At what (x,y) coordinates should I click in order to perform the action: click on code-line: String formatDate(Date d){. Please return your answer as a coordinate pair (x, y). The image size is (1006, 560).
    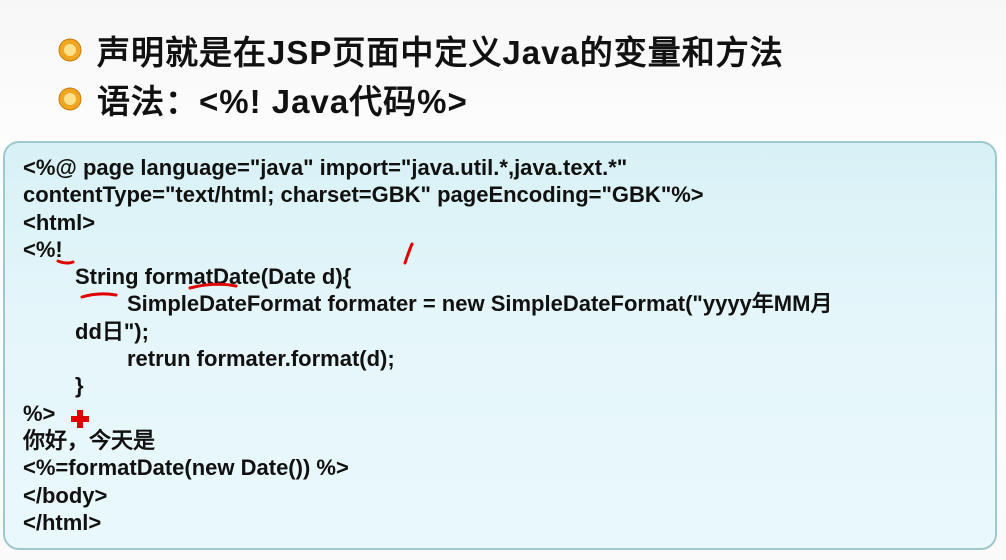
    Looking at the image, I should click on (213, 277).